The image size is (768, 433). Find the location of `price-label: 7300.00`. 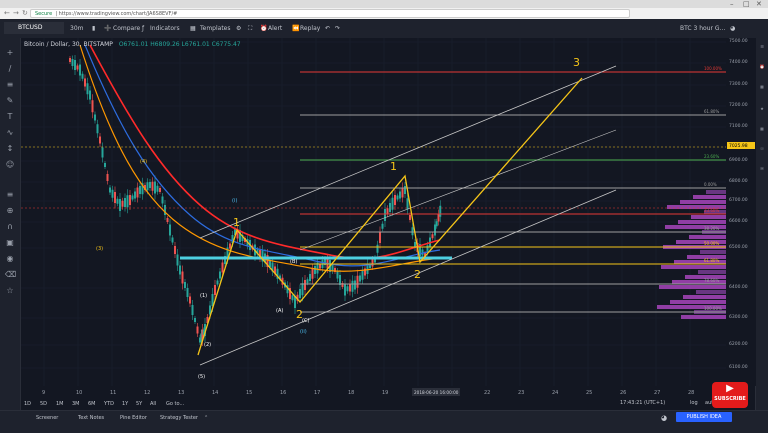

price-label: 7300.00 is located at coordinates (738, 84).